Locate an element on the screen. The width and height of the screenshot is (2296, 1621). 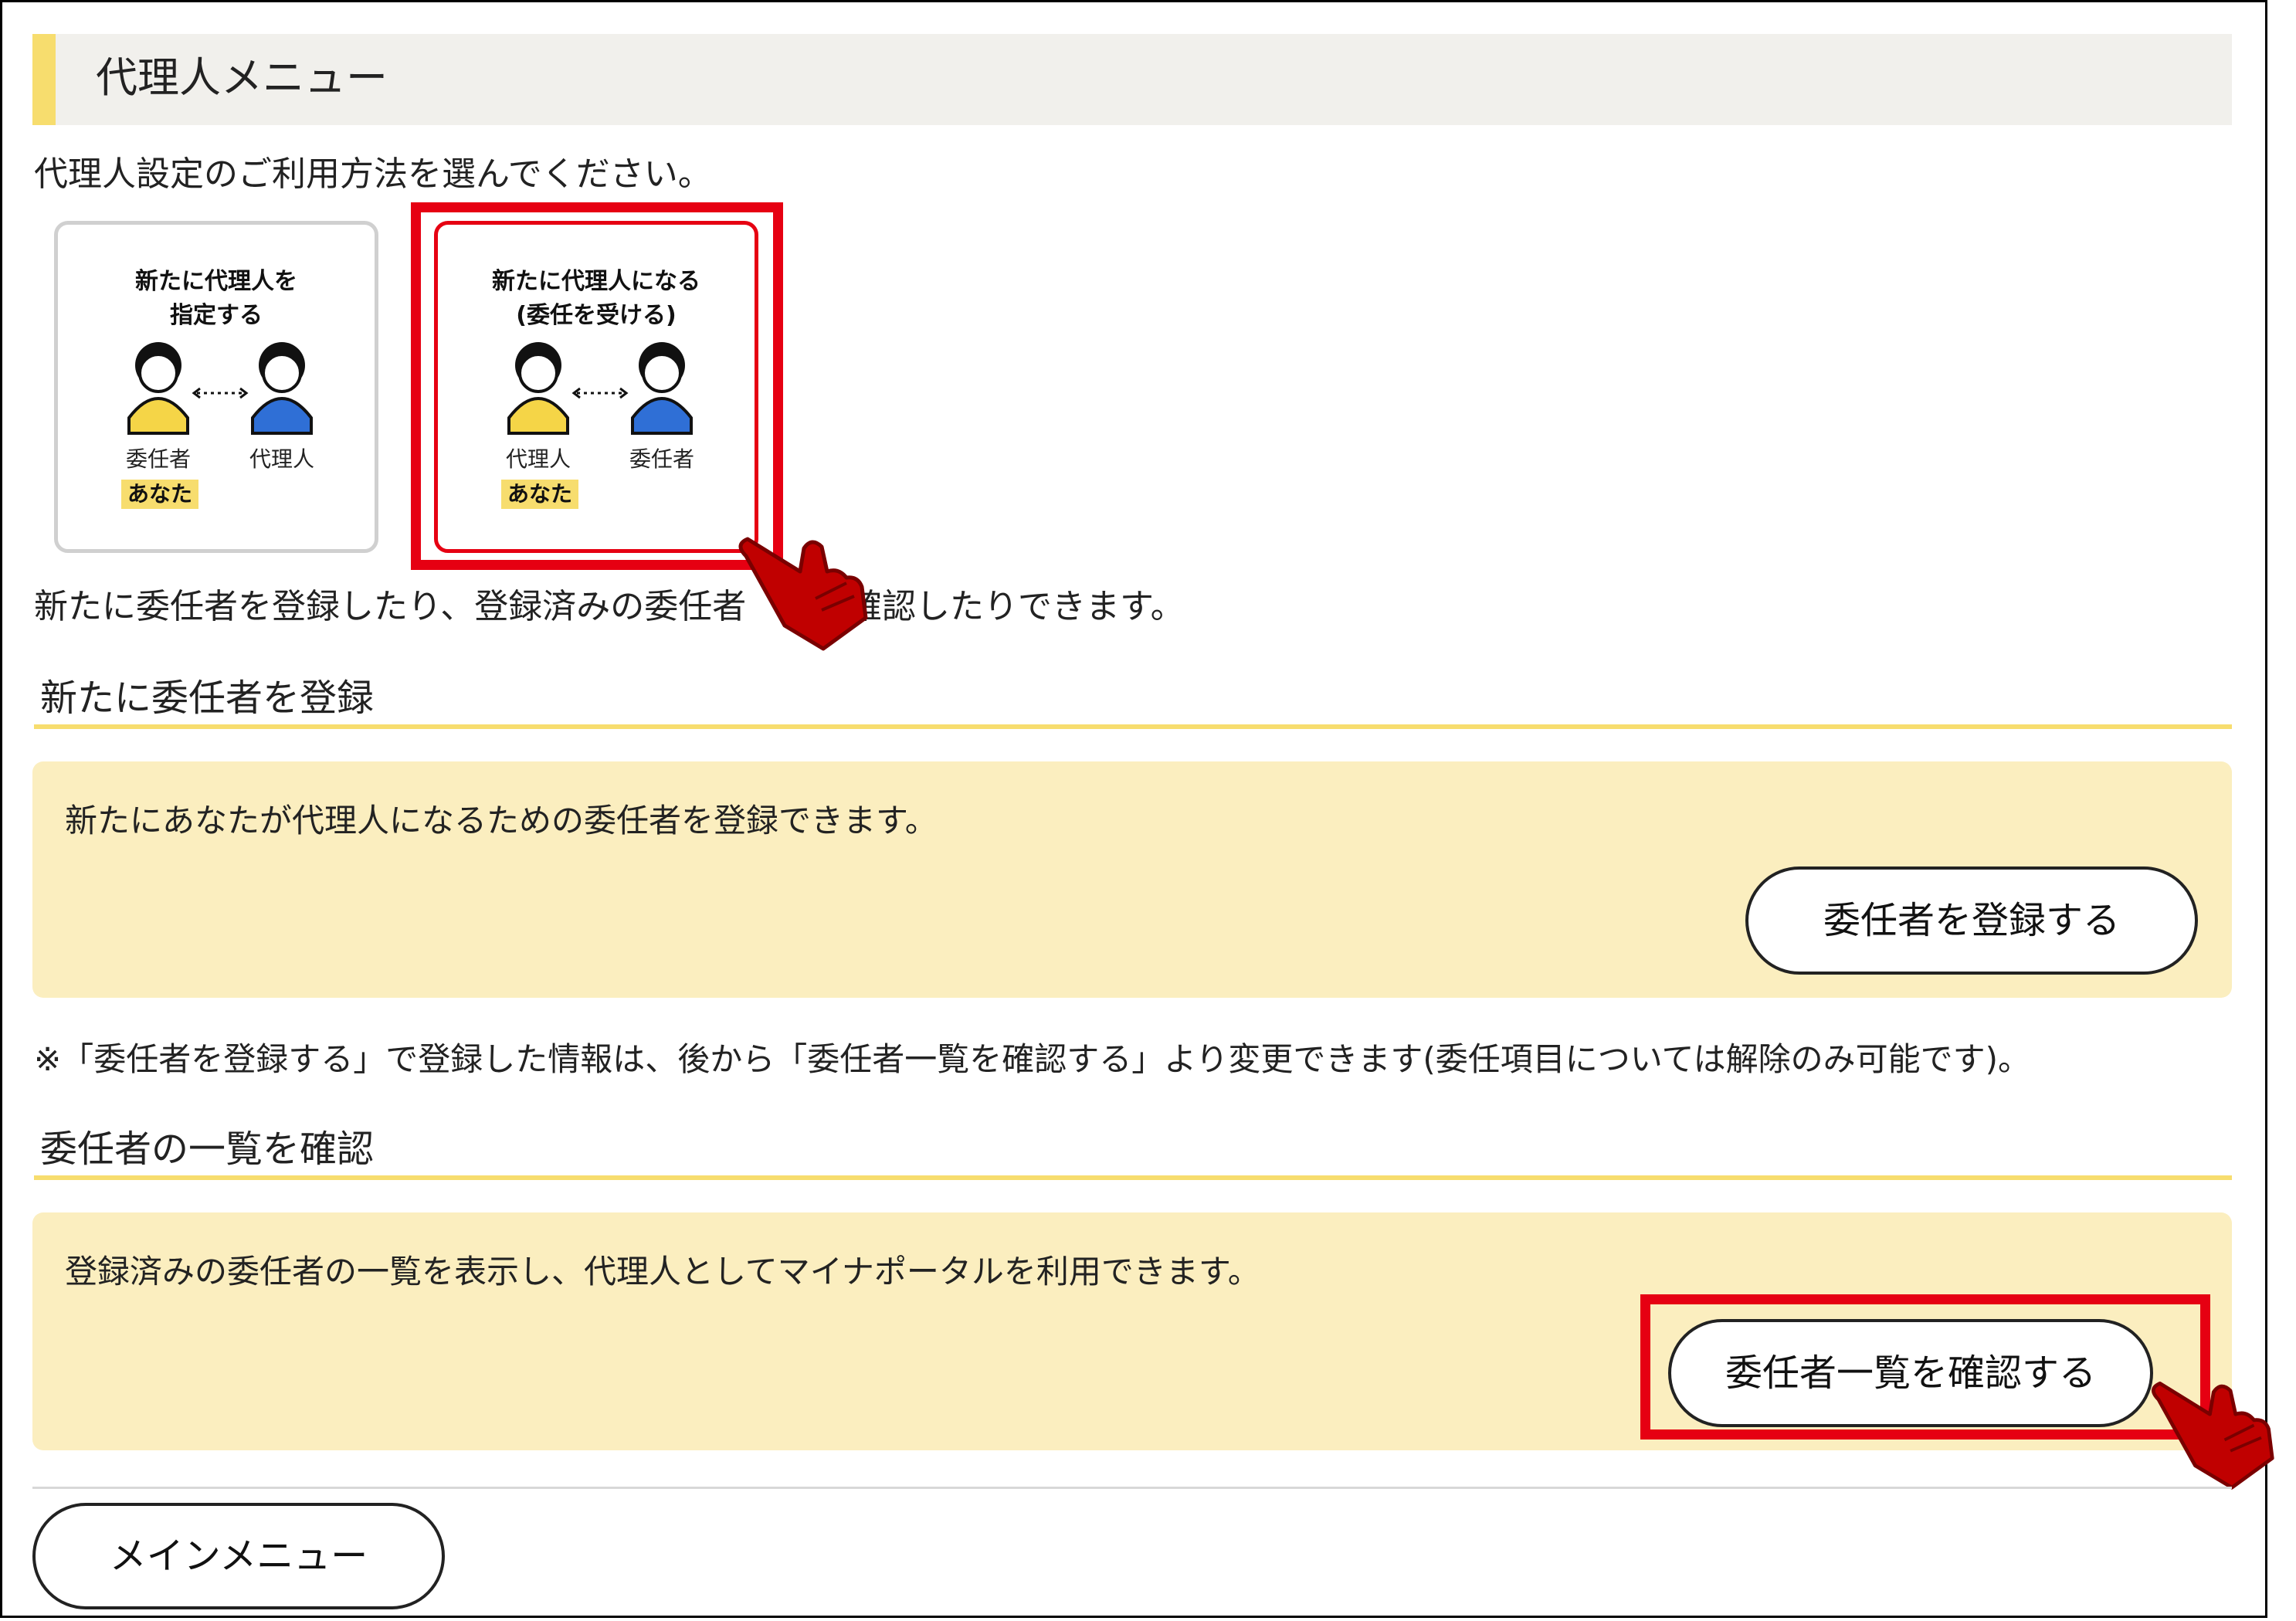
intro-text: 代理人設定のご利用方法を選んでください。 is located at coordinates (373, 174).